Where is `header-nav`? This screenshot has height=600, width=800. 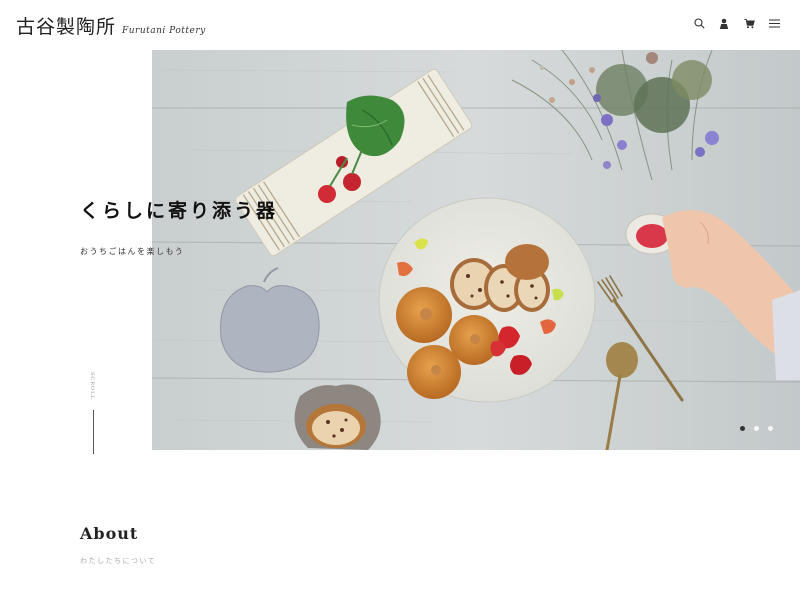
header-nav is located at coordinates (736, 23).